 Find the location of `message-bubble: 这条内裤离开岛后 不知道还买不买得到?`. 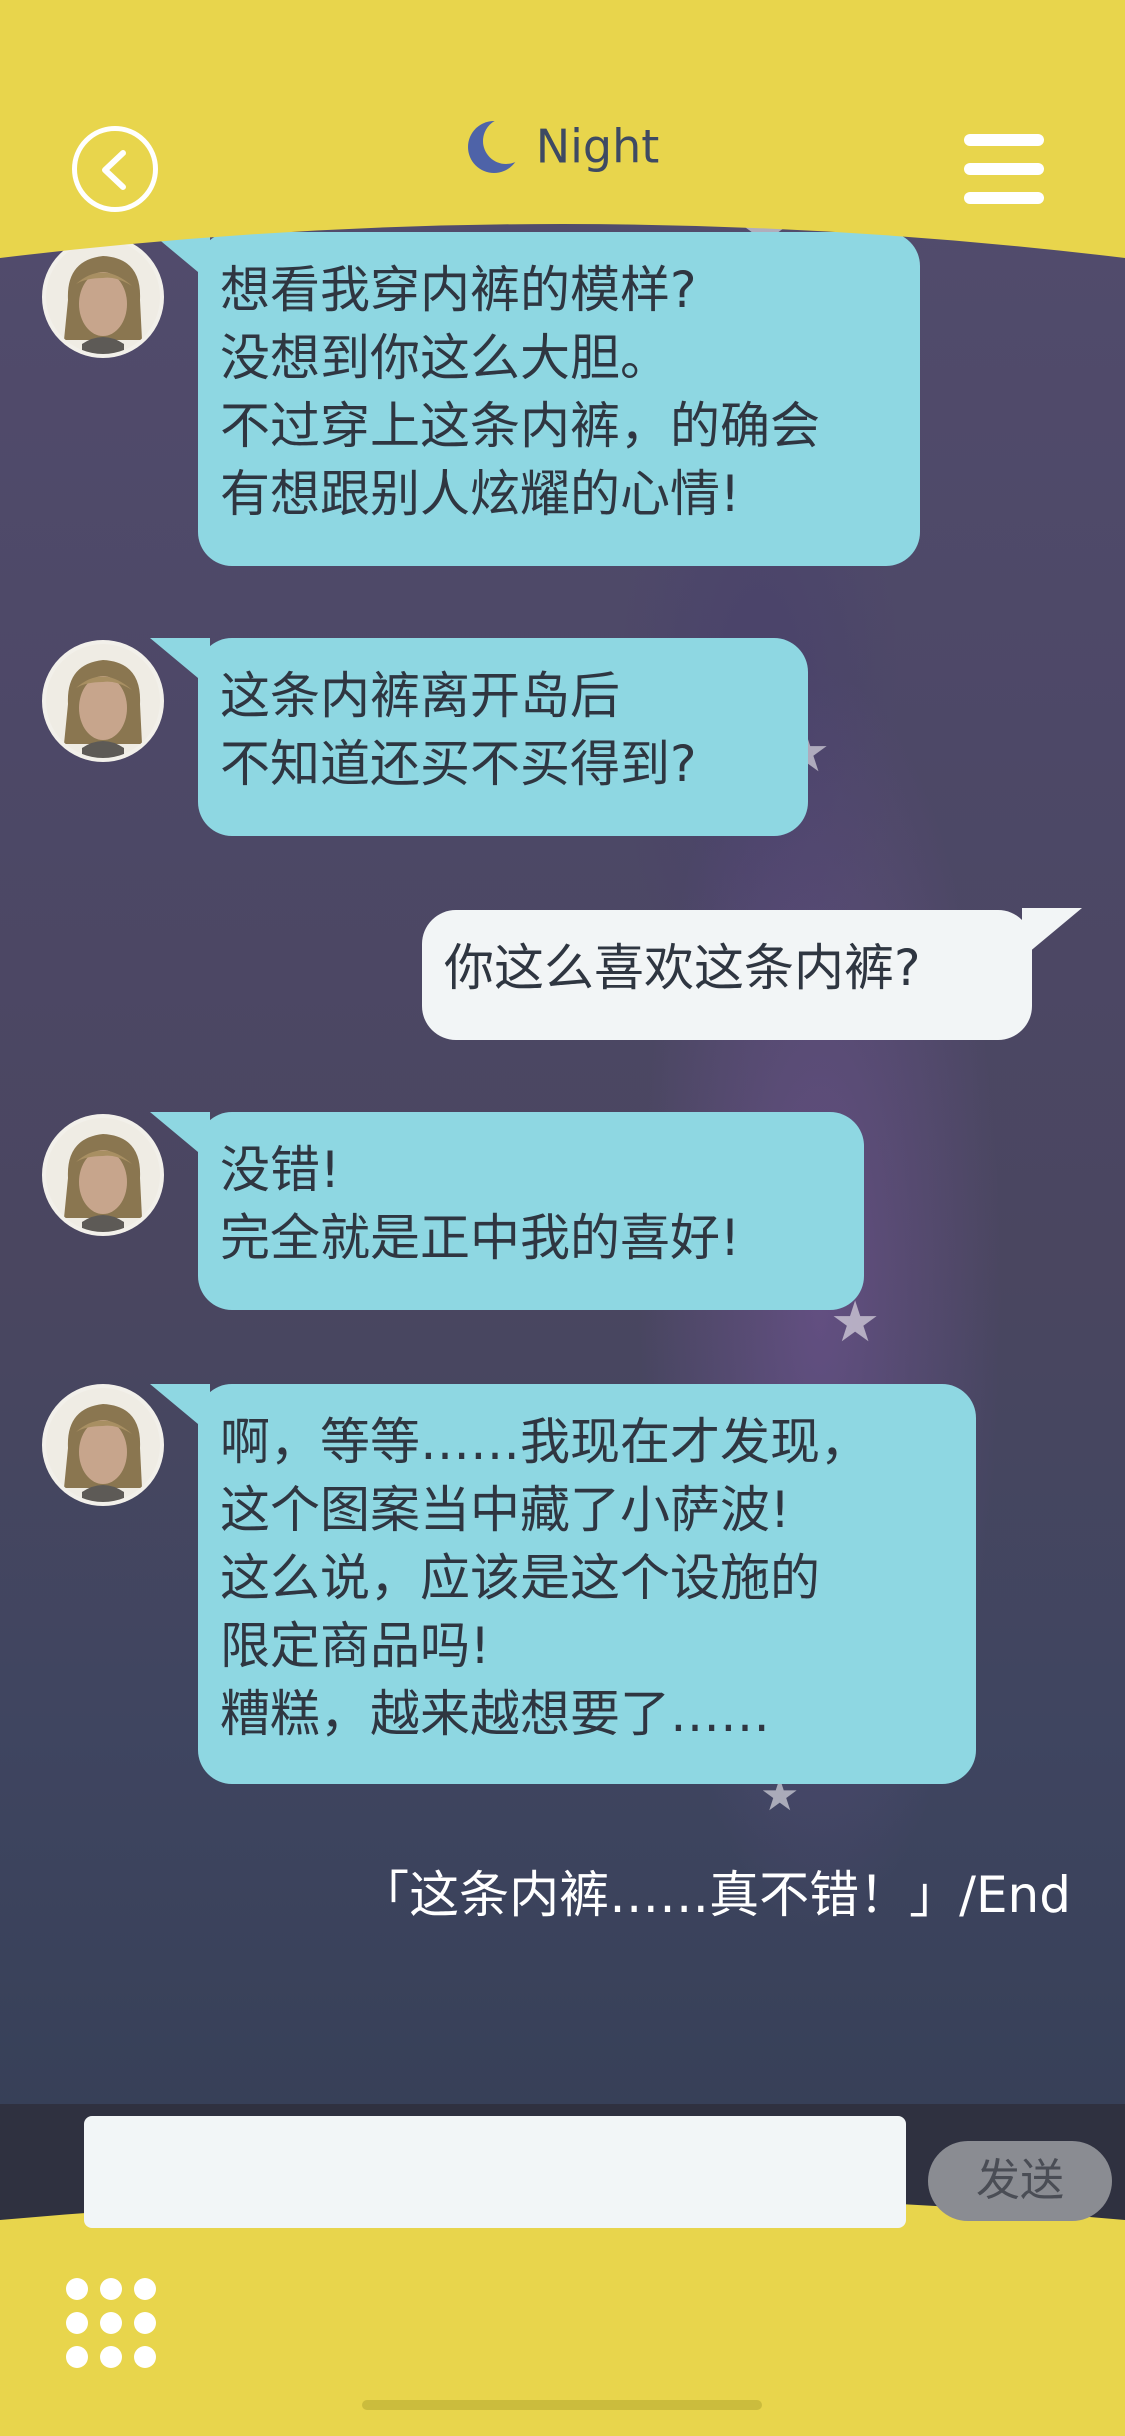

message-bubble: 这条内裤离开岛后 不知道还买不买得到? is located at coordinates (503, 737).